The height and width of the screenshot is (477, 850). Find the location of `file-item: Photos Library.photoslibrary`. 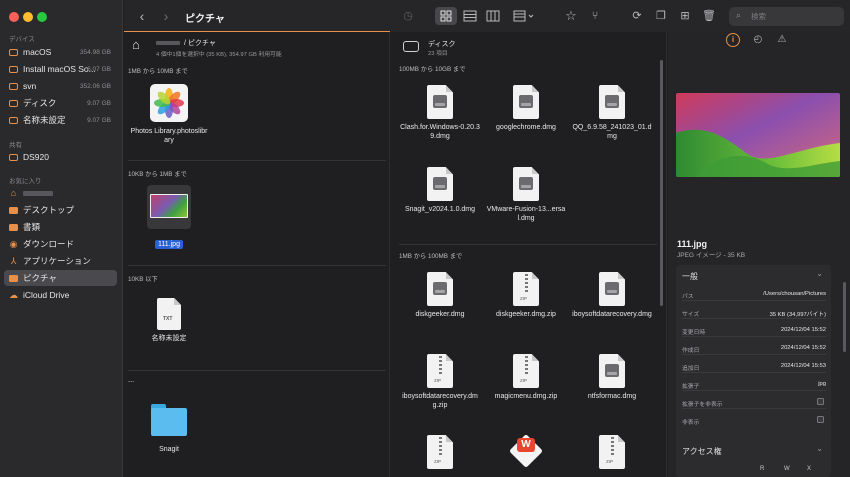

file-item: Photos Library.photoslibrary is located at coordinates (169, 114).